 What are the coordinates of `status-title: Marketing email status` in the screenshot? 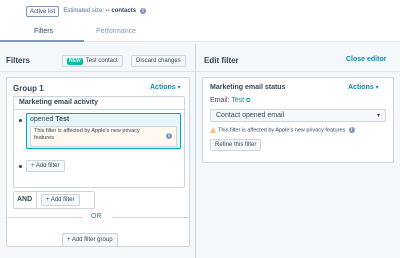 It's located at (248, 87).